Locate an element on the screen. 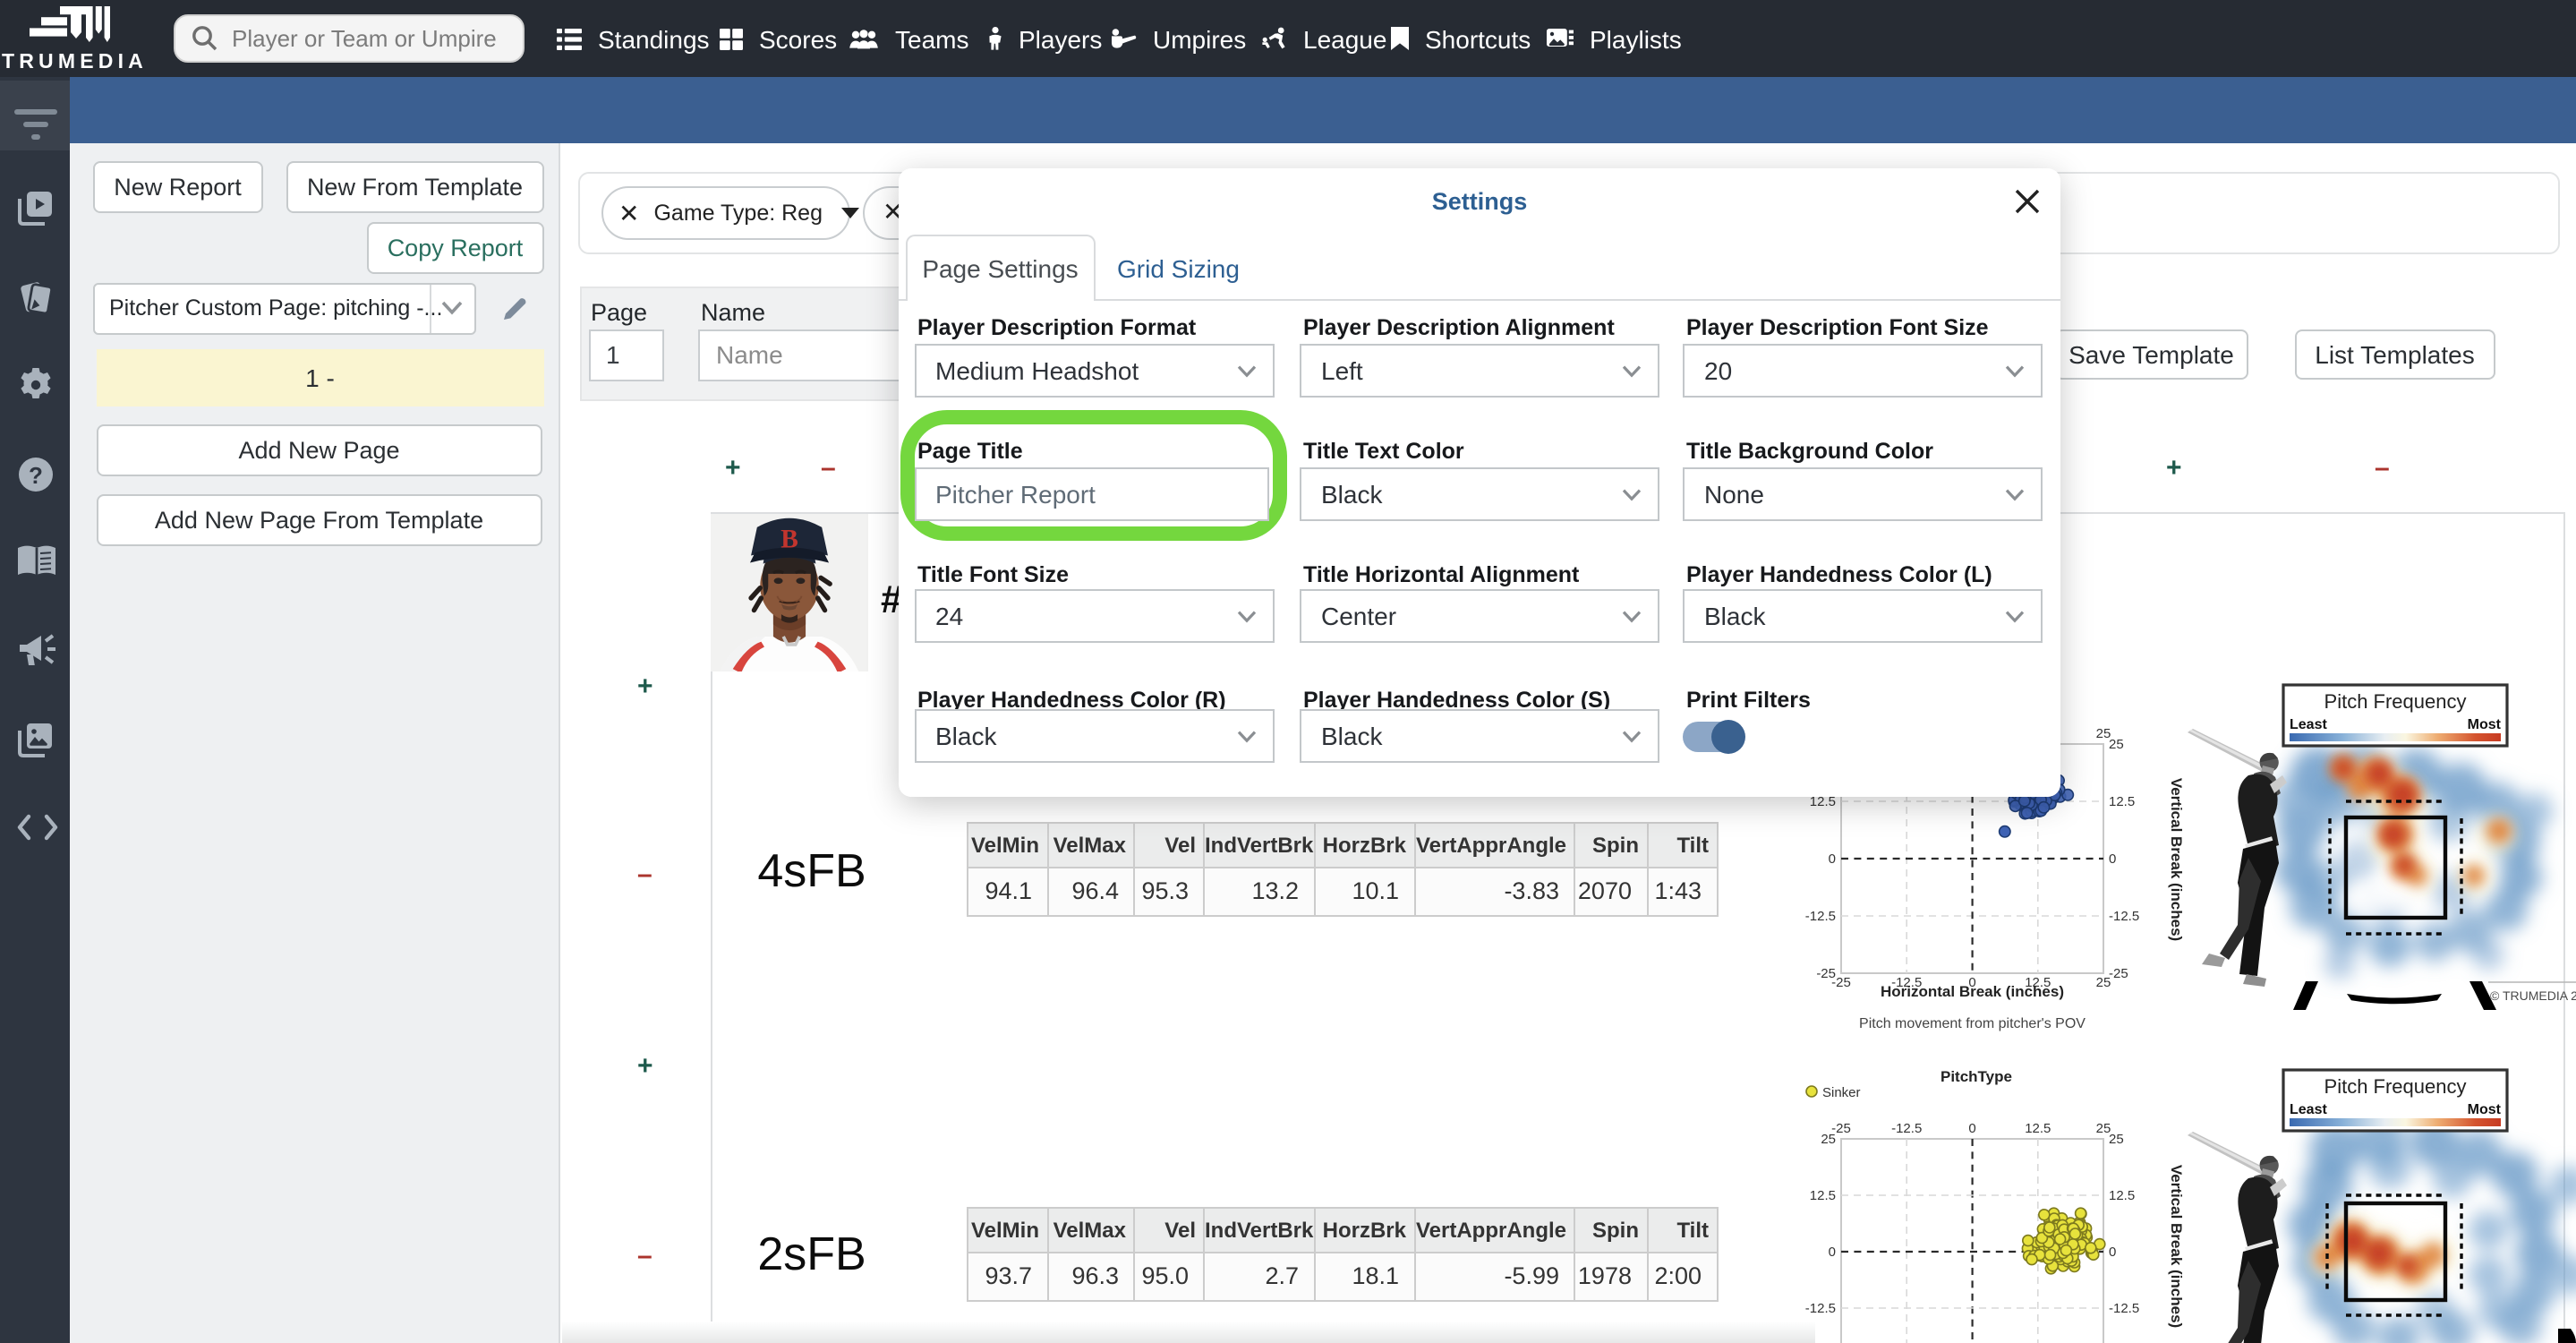 This screenshot has width=2576, height=1343. svg-text: PitchType is located at coordinates (1976, 1076).